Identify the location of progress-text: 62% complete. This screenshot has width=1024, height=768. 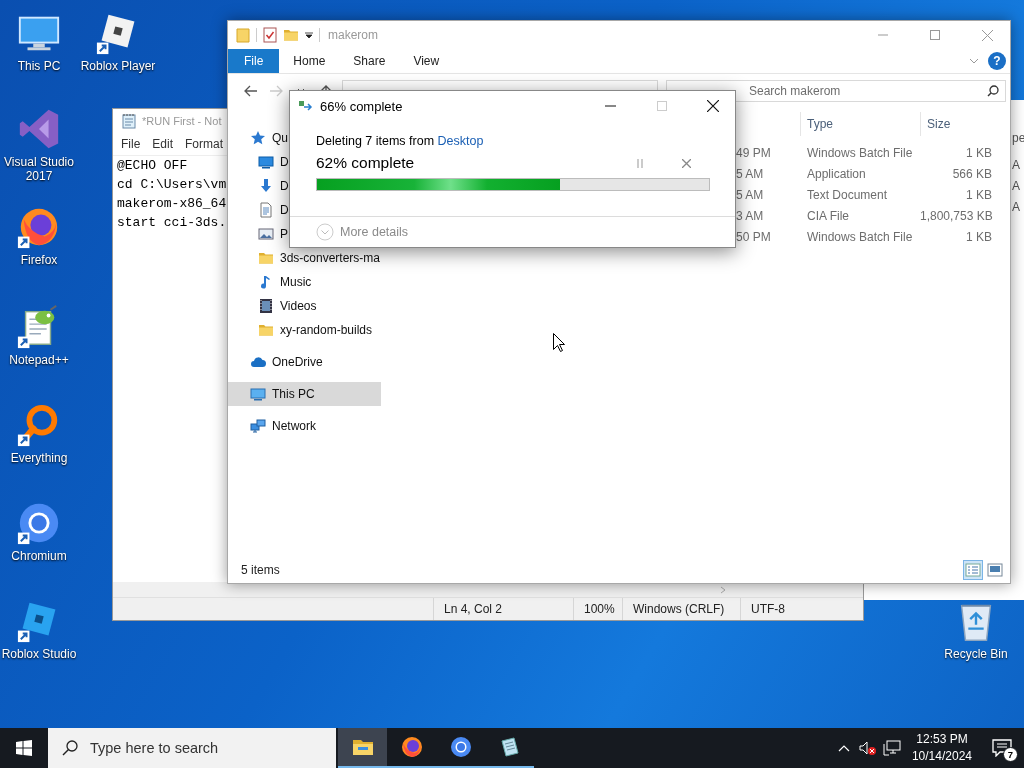
(366, 163).